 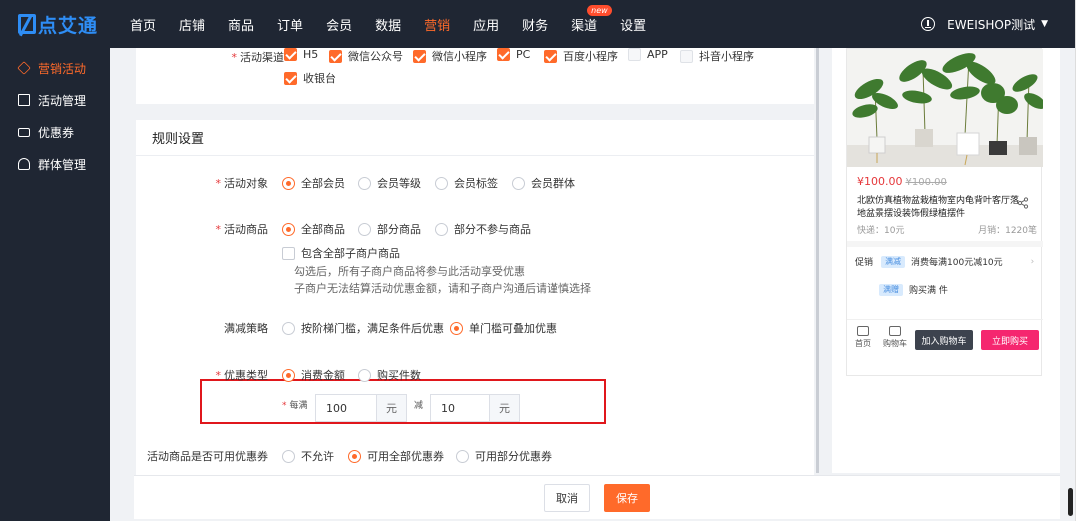 I want to click on tag-icon, so click(x=24, y=68).